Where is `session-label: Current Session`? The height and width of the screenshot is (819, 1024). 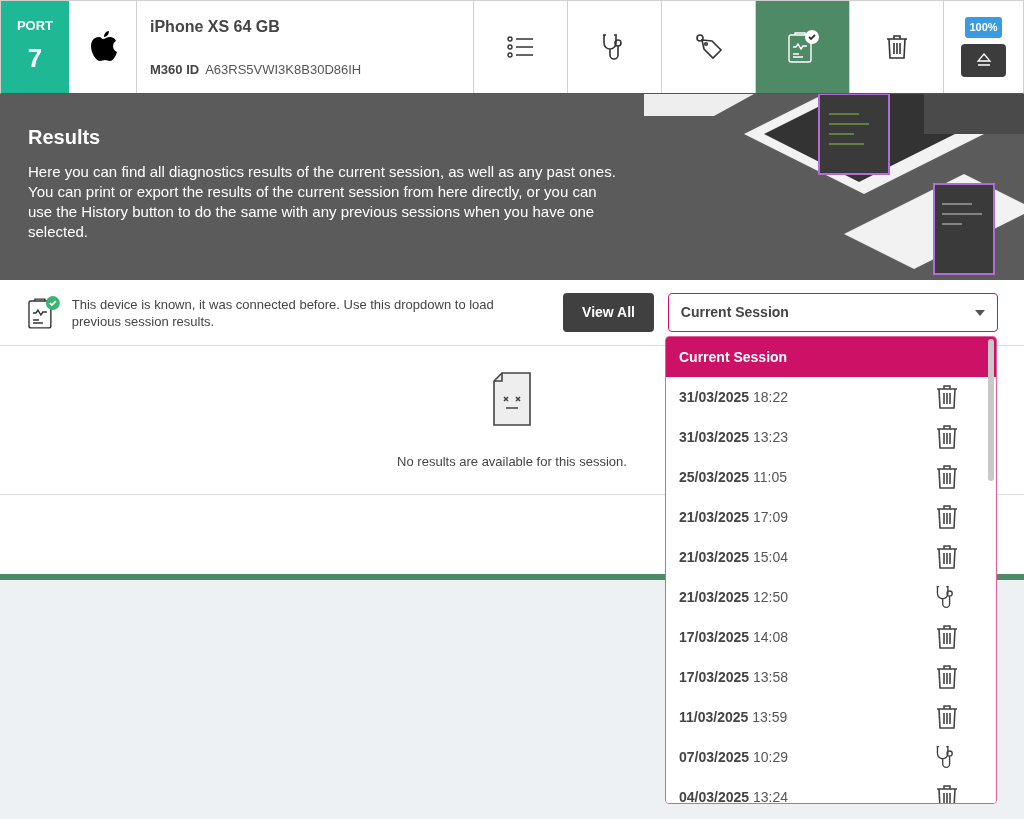 session-label: Current Session is located at coordinates (733, 357).